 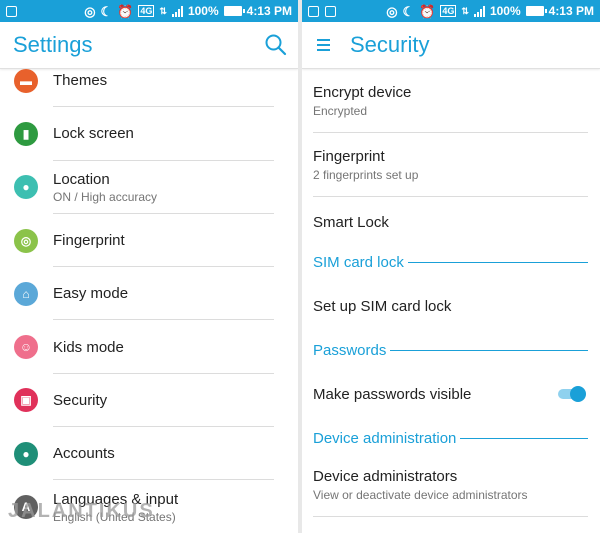 I want to click on settings-item-text: Security, so click(x=80, y=400).